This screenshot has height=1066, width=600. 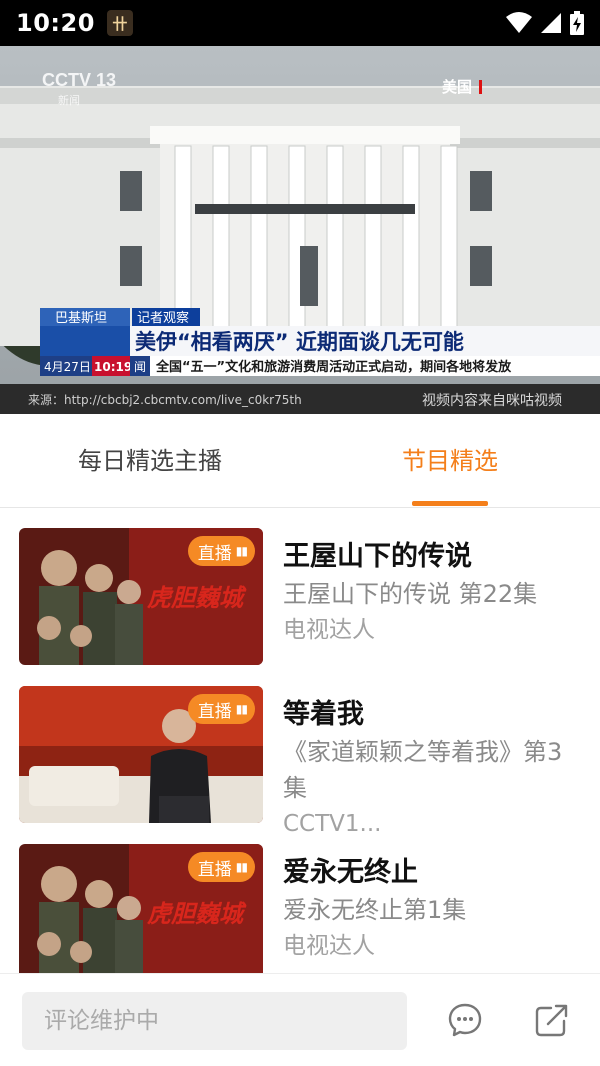 I want to click on program-episode: 爱永无终止第1集, so click(x=375, y=910).